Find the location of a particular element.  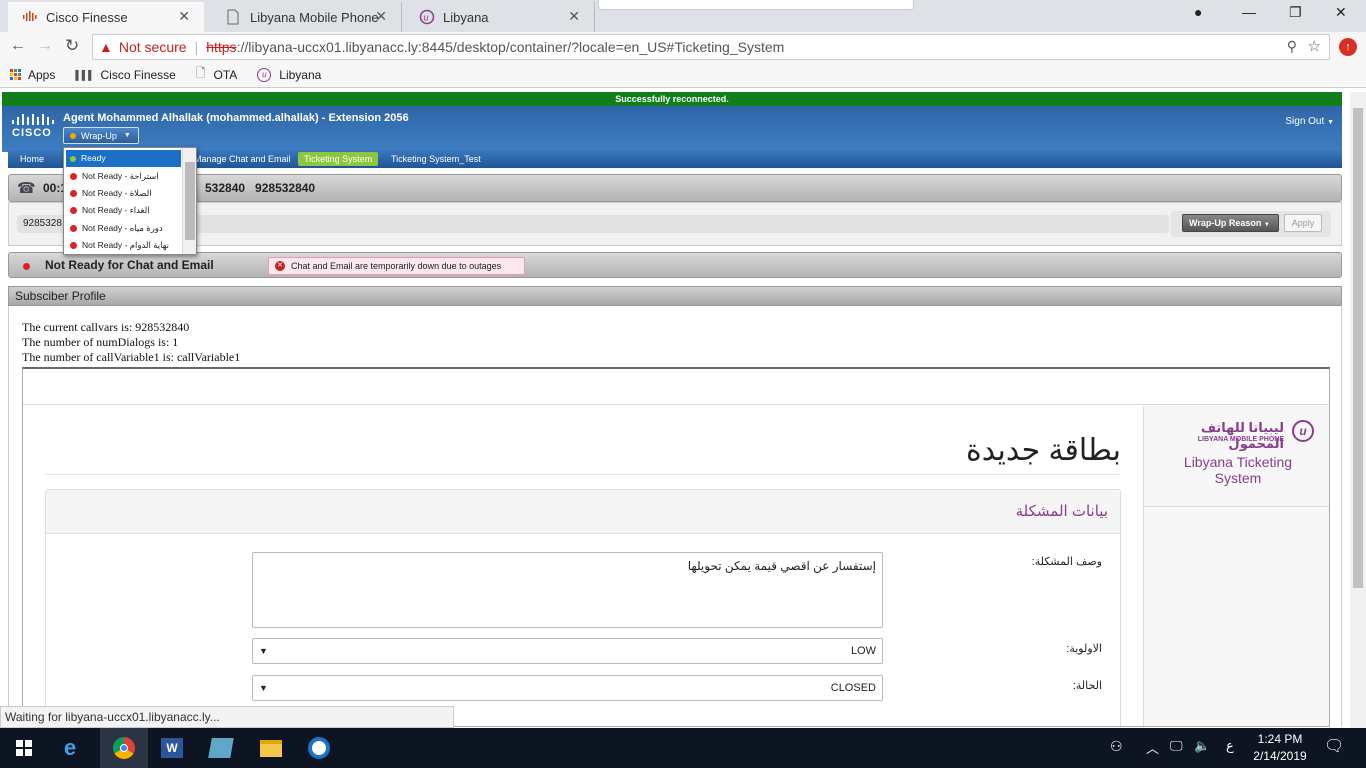

minimize-icon: — is located at coordinates (1249, 12).